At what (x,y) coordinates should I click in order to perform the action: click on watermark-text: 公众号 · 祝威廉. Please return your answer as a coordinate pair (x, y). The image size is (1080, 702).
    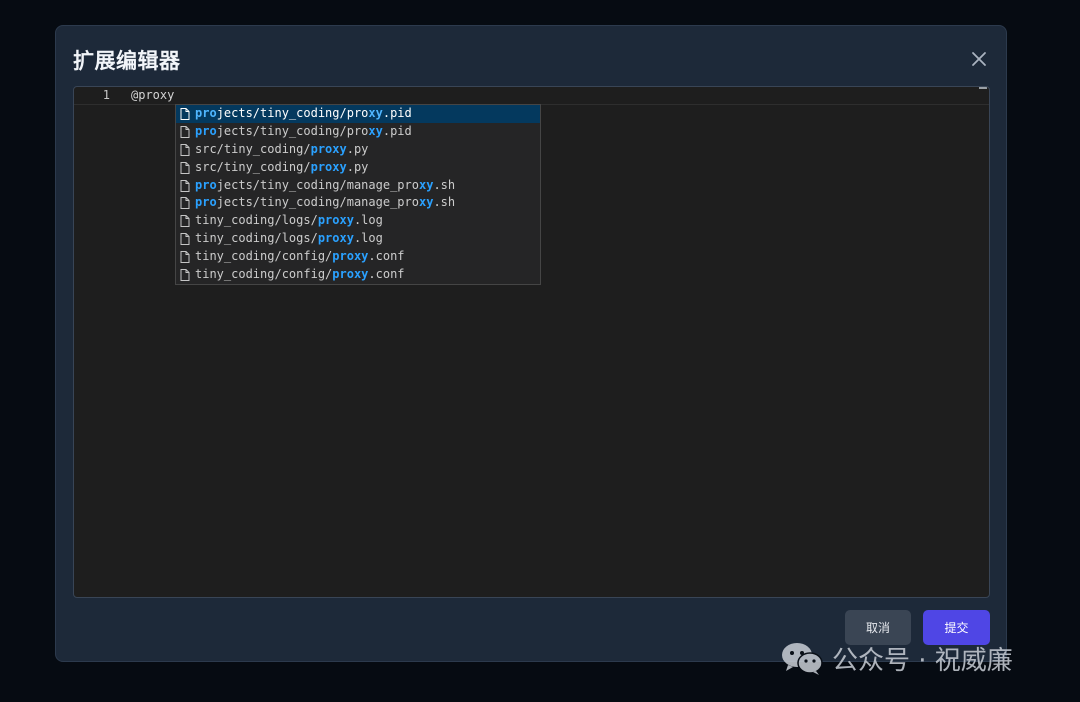
    Looking at the image, I should click on (922, 660).